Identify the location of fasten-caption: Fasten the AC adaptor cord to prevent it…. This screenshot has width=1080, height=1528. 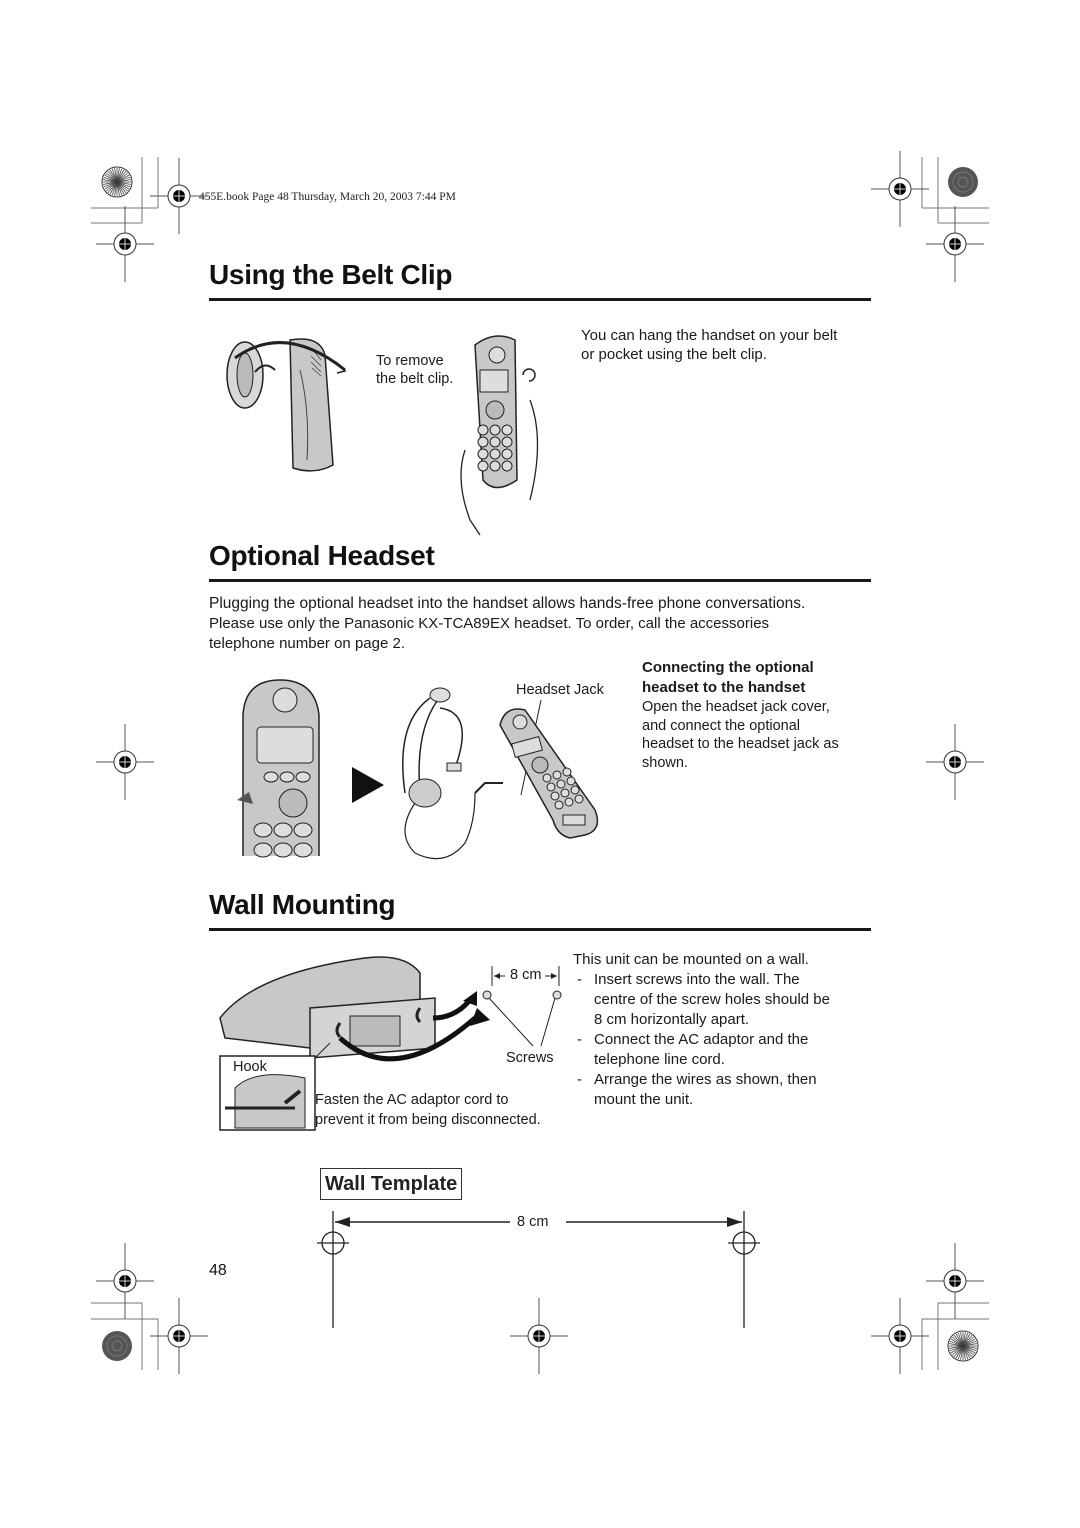
(428, 1110).